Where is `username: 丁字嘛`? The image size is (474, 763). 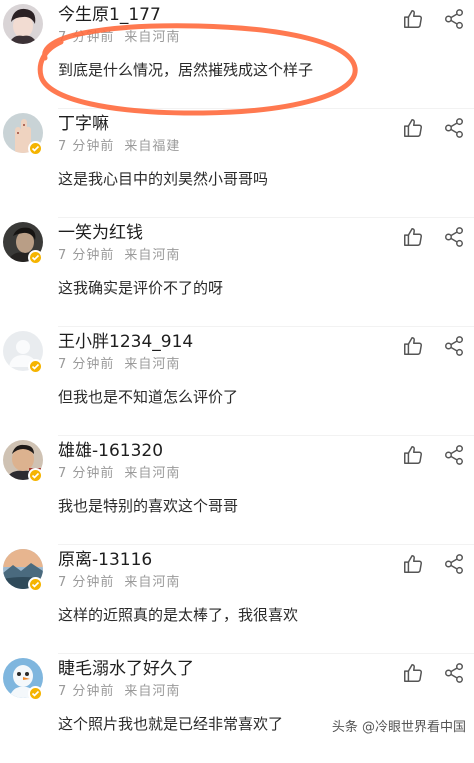
username: 丁字嘛 is located at coordinates (83, 124).